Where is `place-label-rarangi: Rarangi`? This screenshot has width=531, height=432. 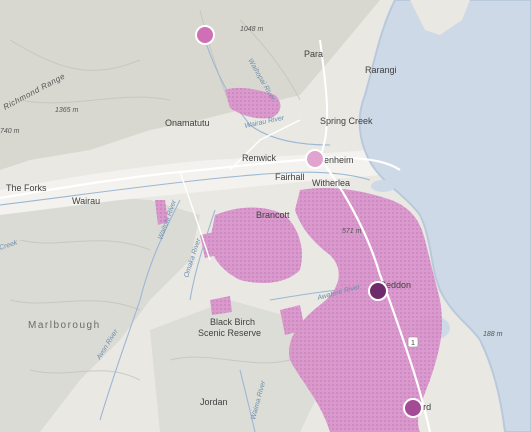 place-label-rarangi: Rarangi is located at coordinates (381, 70).